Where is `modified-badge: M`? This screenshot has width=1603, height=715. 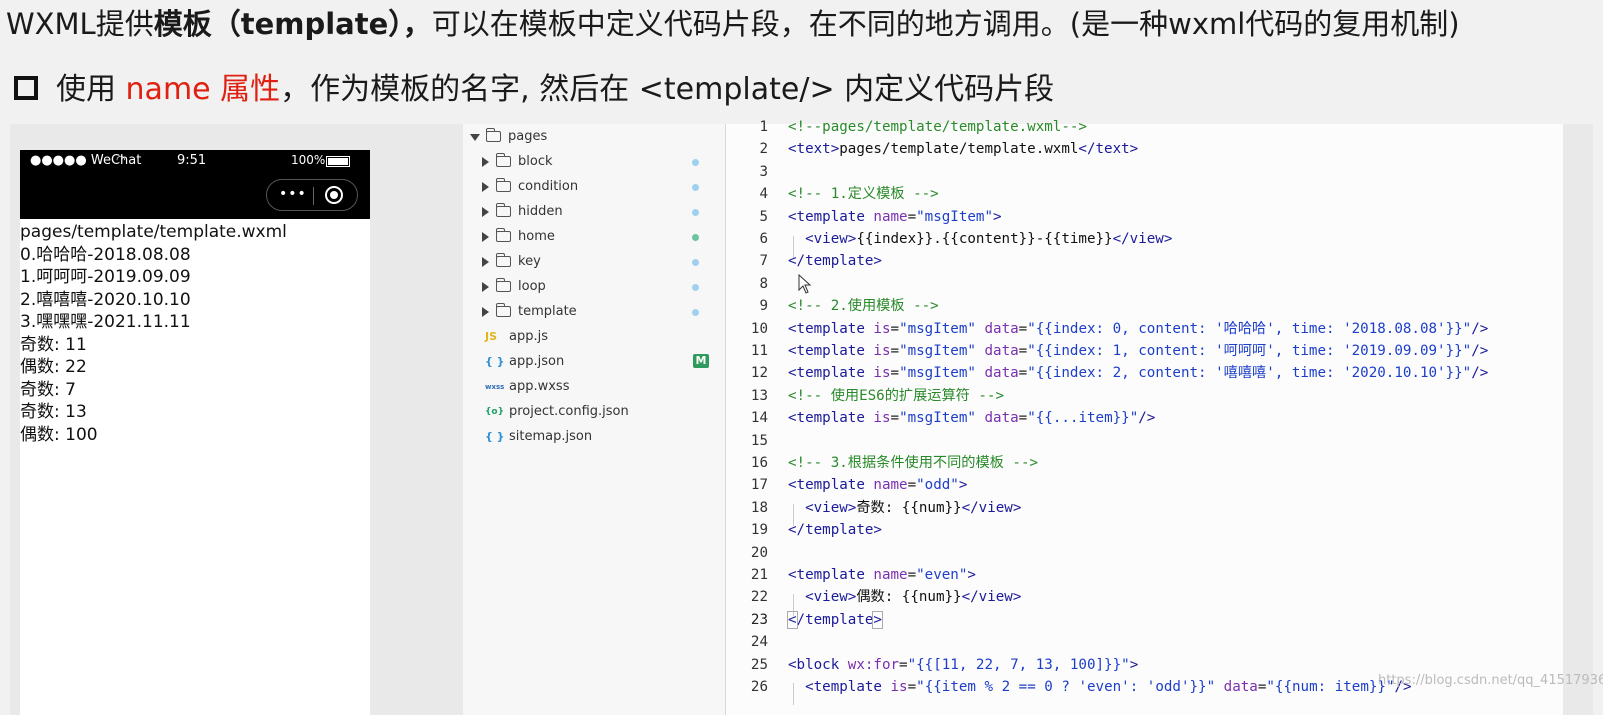 modified-badge: M is located at coordinates (701, 361).